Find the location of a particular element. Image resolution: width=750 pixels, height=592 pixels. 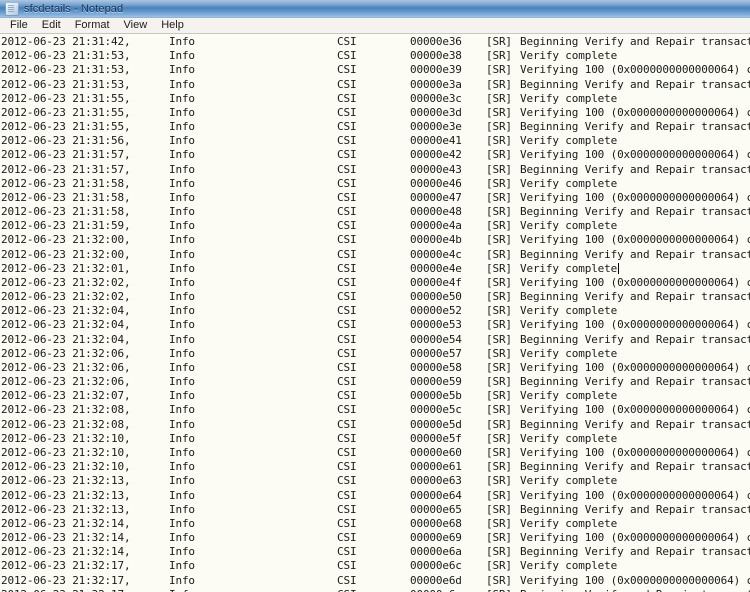

menu-item-file: File is located at coordinates (19, 25).